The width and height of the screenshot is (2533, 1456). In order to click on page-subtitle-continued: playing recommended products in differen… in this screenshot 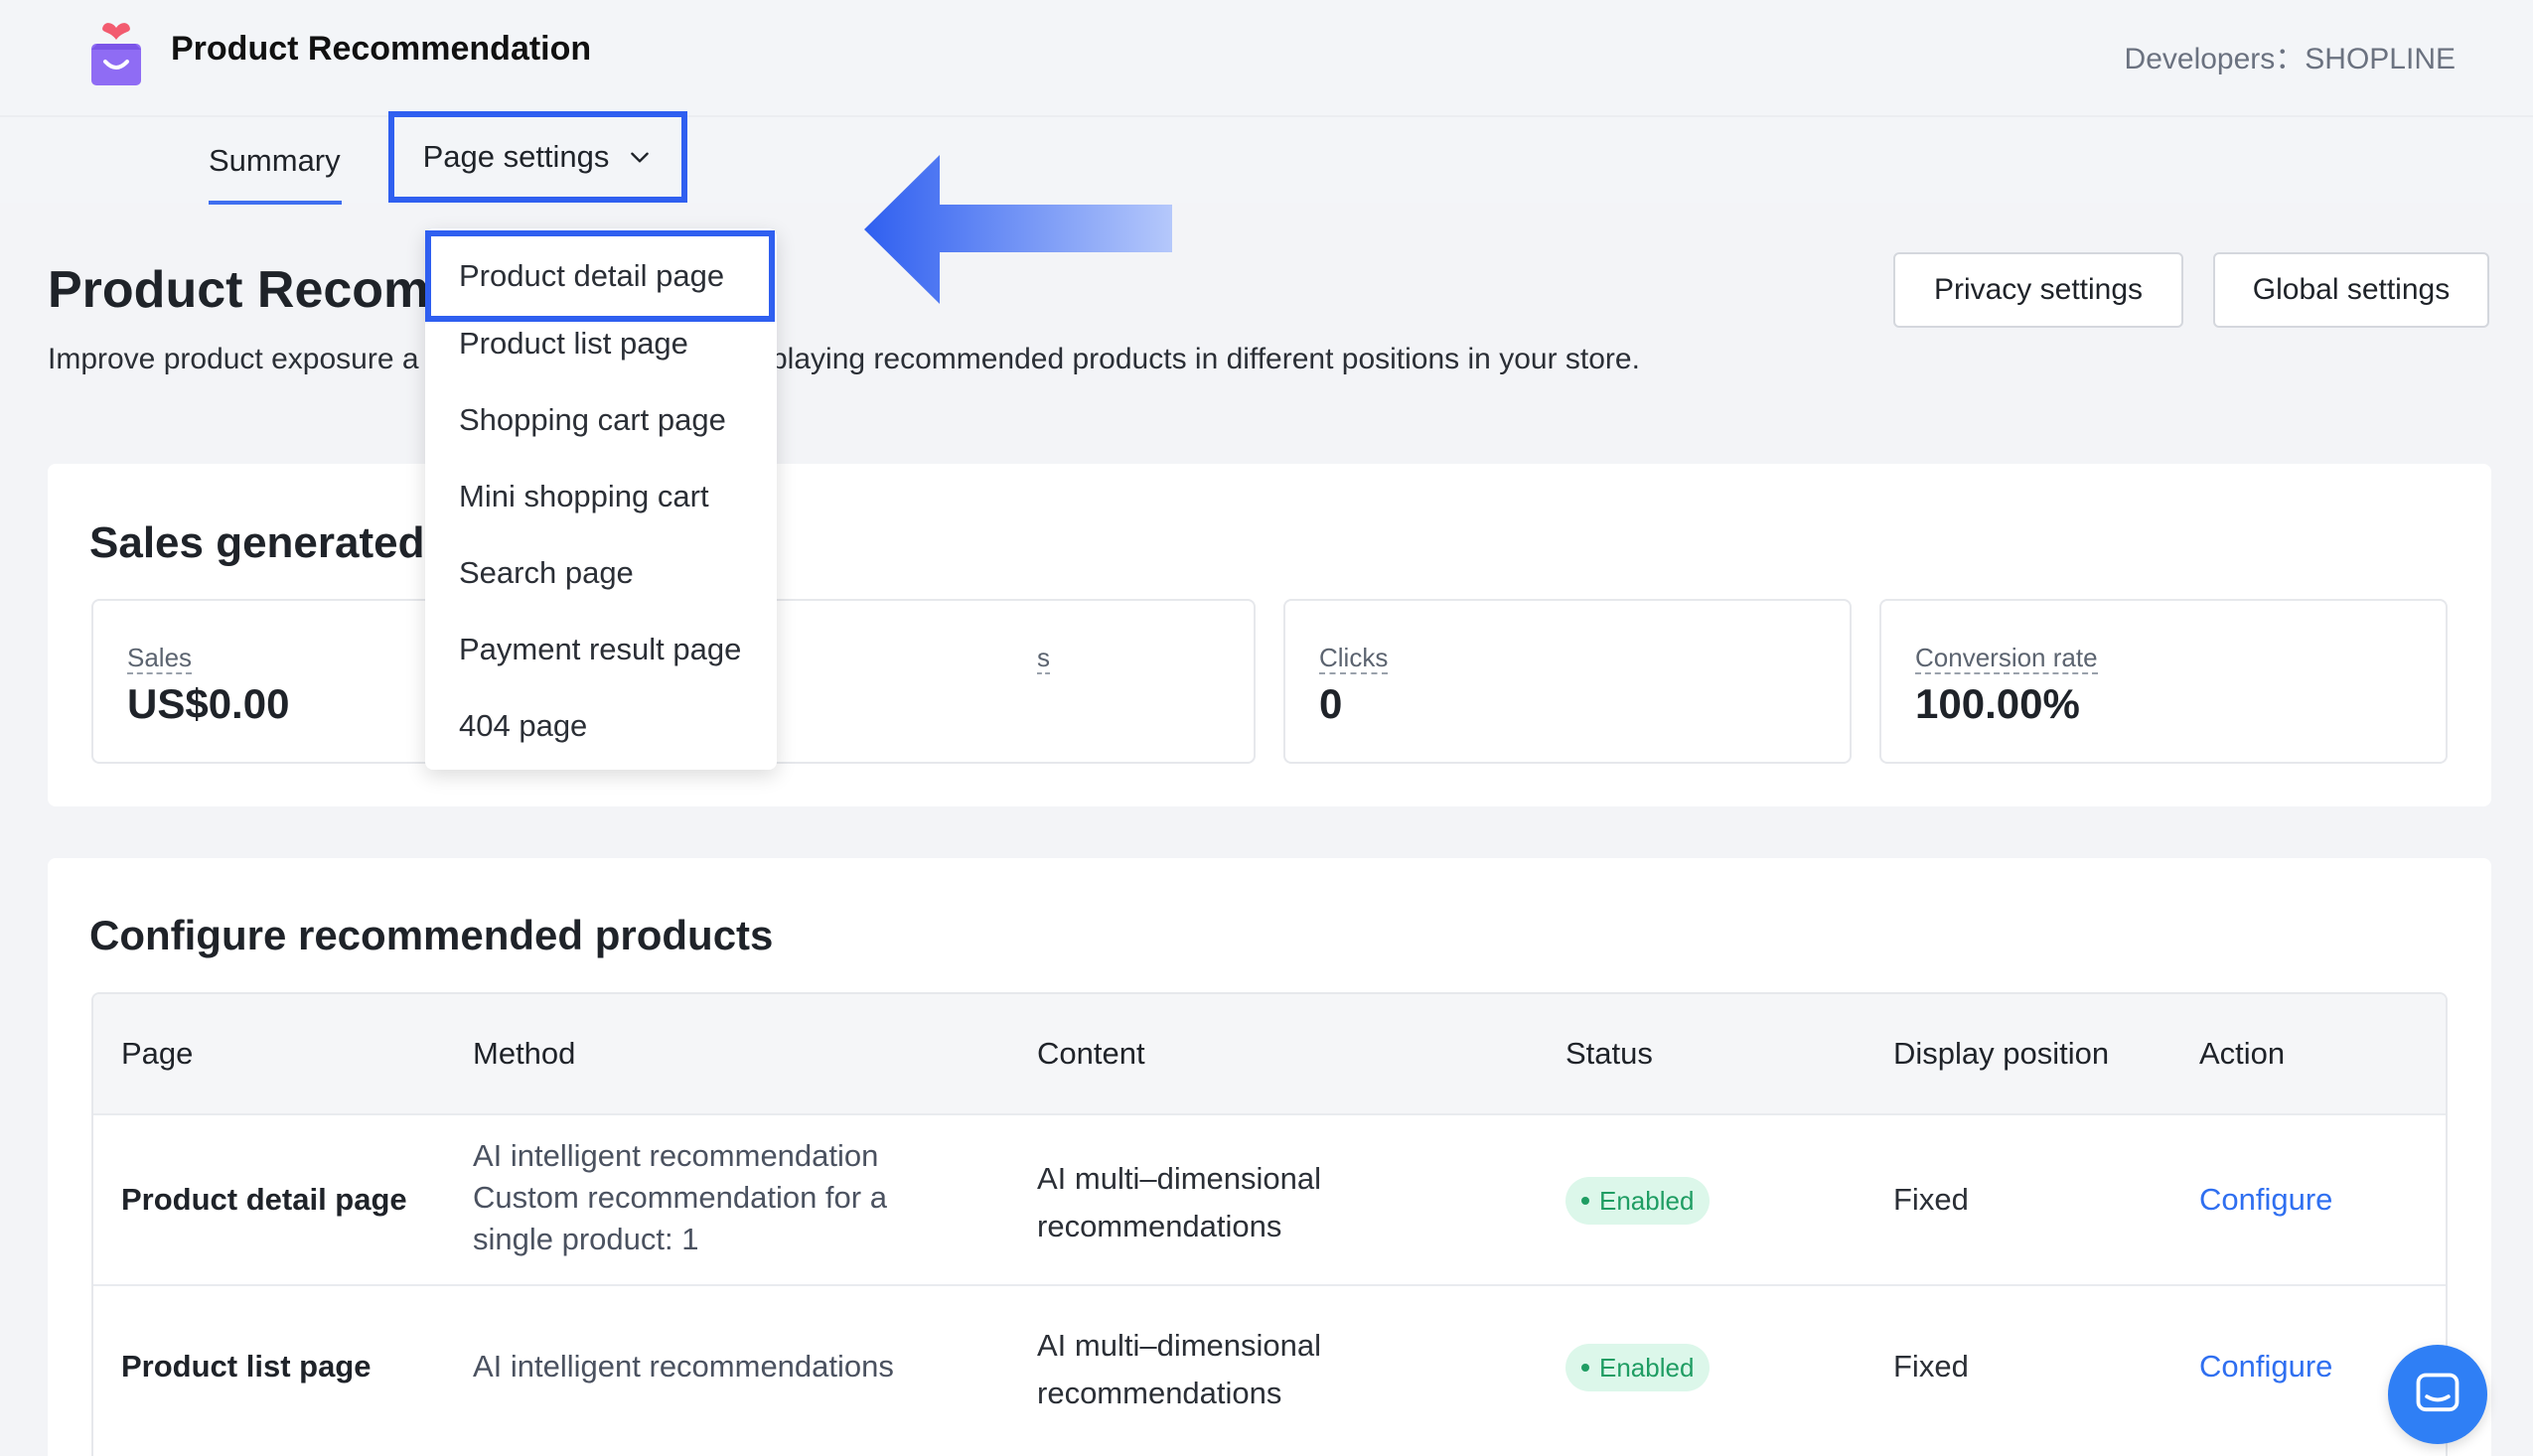, I will do `click(1205, 359)`.